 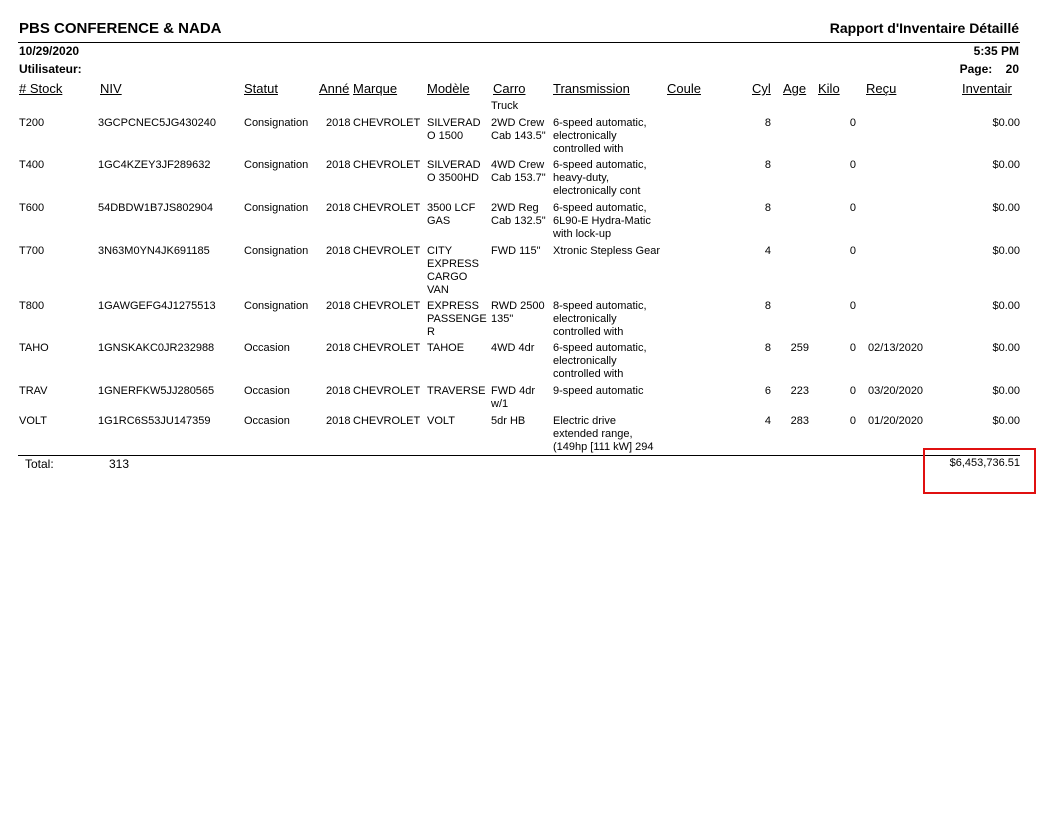 I want to click on col-header-stock: # Stock, so click(x=41, y=88).